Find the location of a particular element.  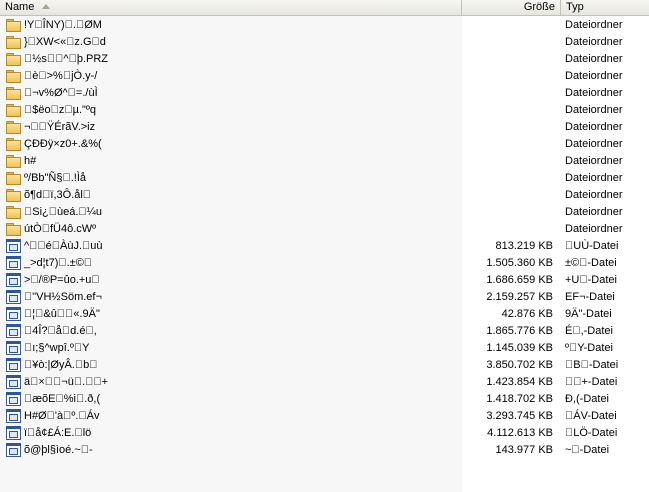

size-column-header: Größe is located at coordinates (511, 7).